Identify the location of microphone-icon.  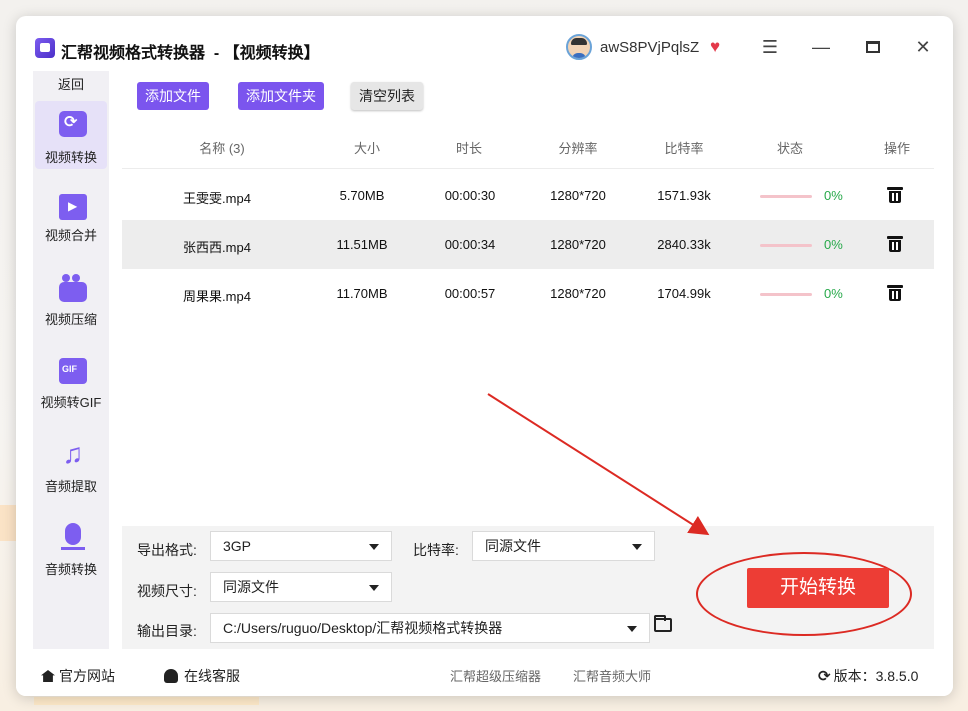
(73, 536).